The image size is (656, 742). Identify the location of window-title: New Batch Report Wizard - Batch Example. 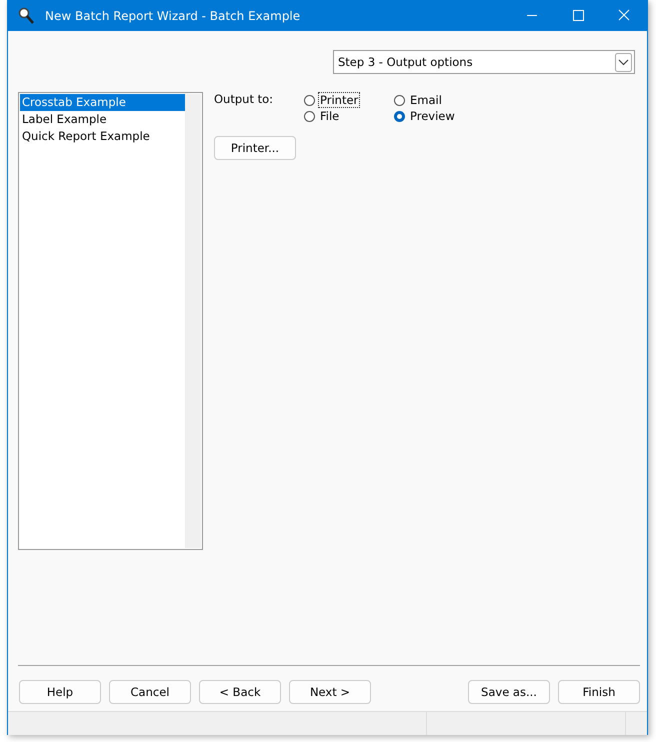
(173, 15).